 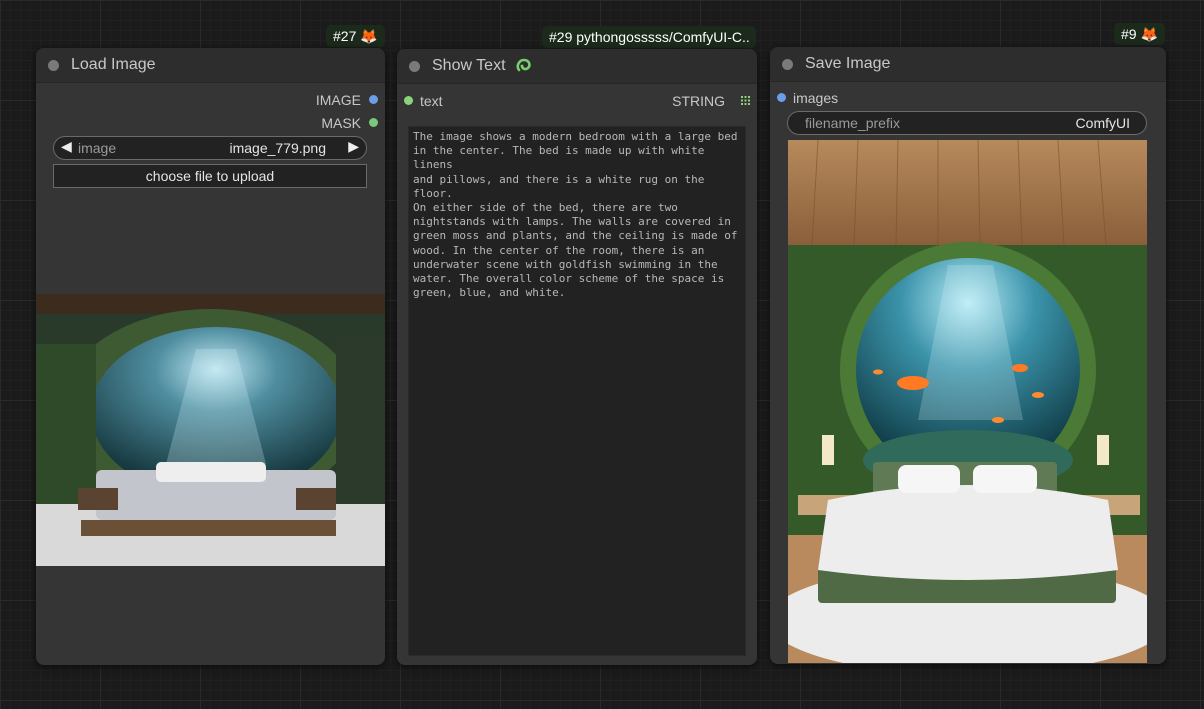 What do you see at coordinates (816, 98) in the screenshot?
I see `input-images-label: images` at bounding box center [816, 98].